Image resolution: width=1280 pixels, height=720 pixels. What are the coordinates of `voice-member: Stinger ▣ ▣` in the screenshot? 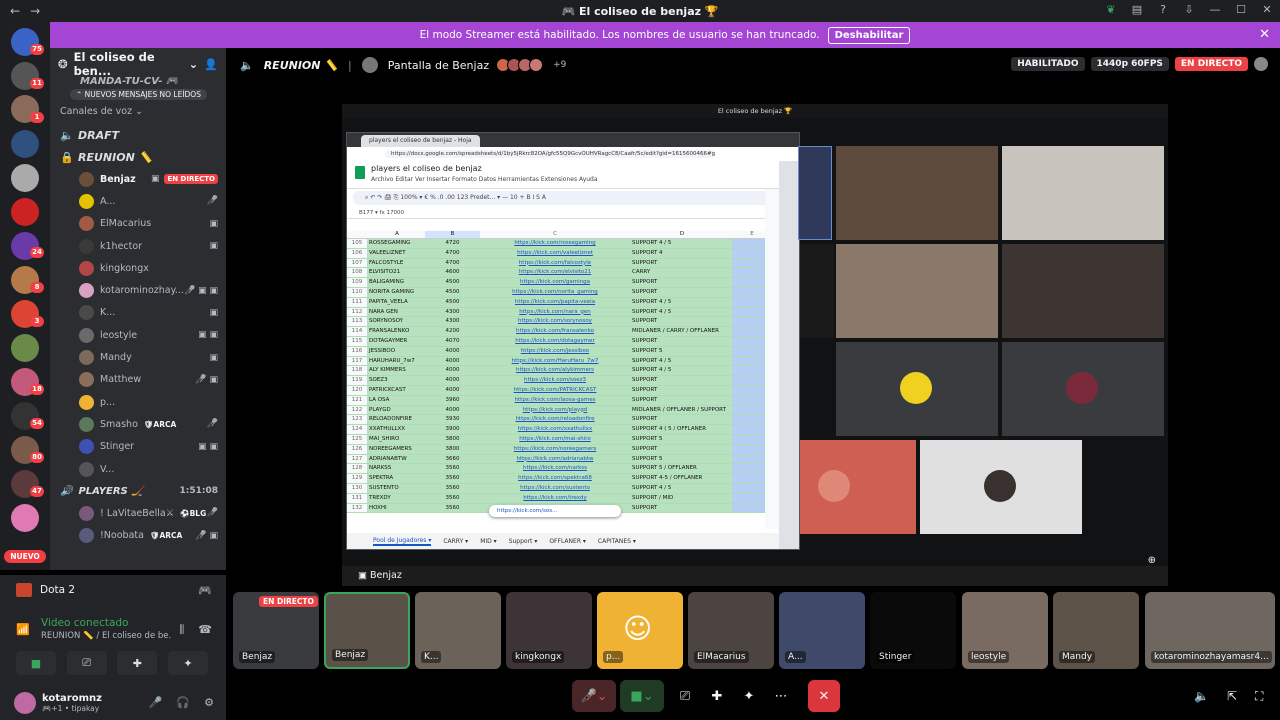 It's located at (138, 447).